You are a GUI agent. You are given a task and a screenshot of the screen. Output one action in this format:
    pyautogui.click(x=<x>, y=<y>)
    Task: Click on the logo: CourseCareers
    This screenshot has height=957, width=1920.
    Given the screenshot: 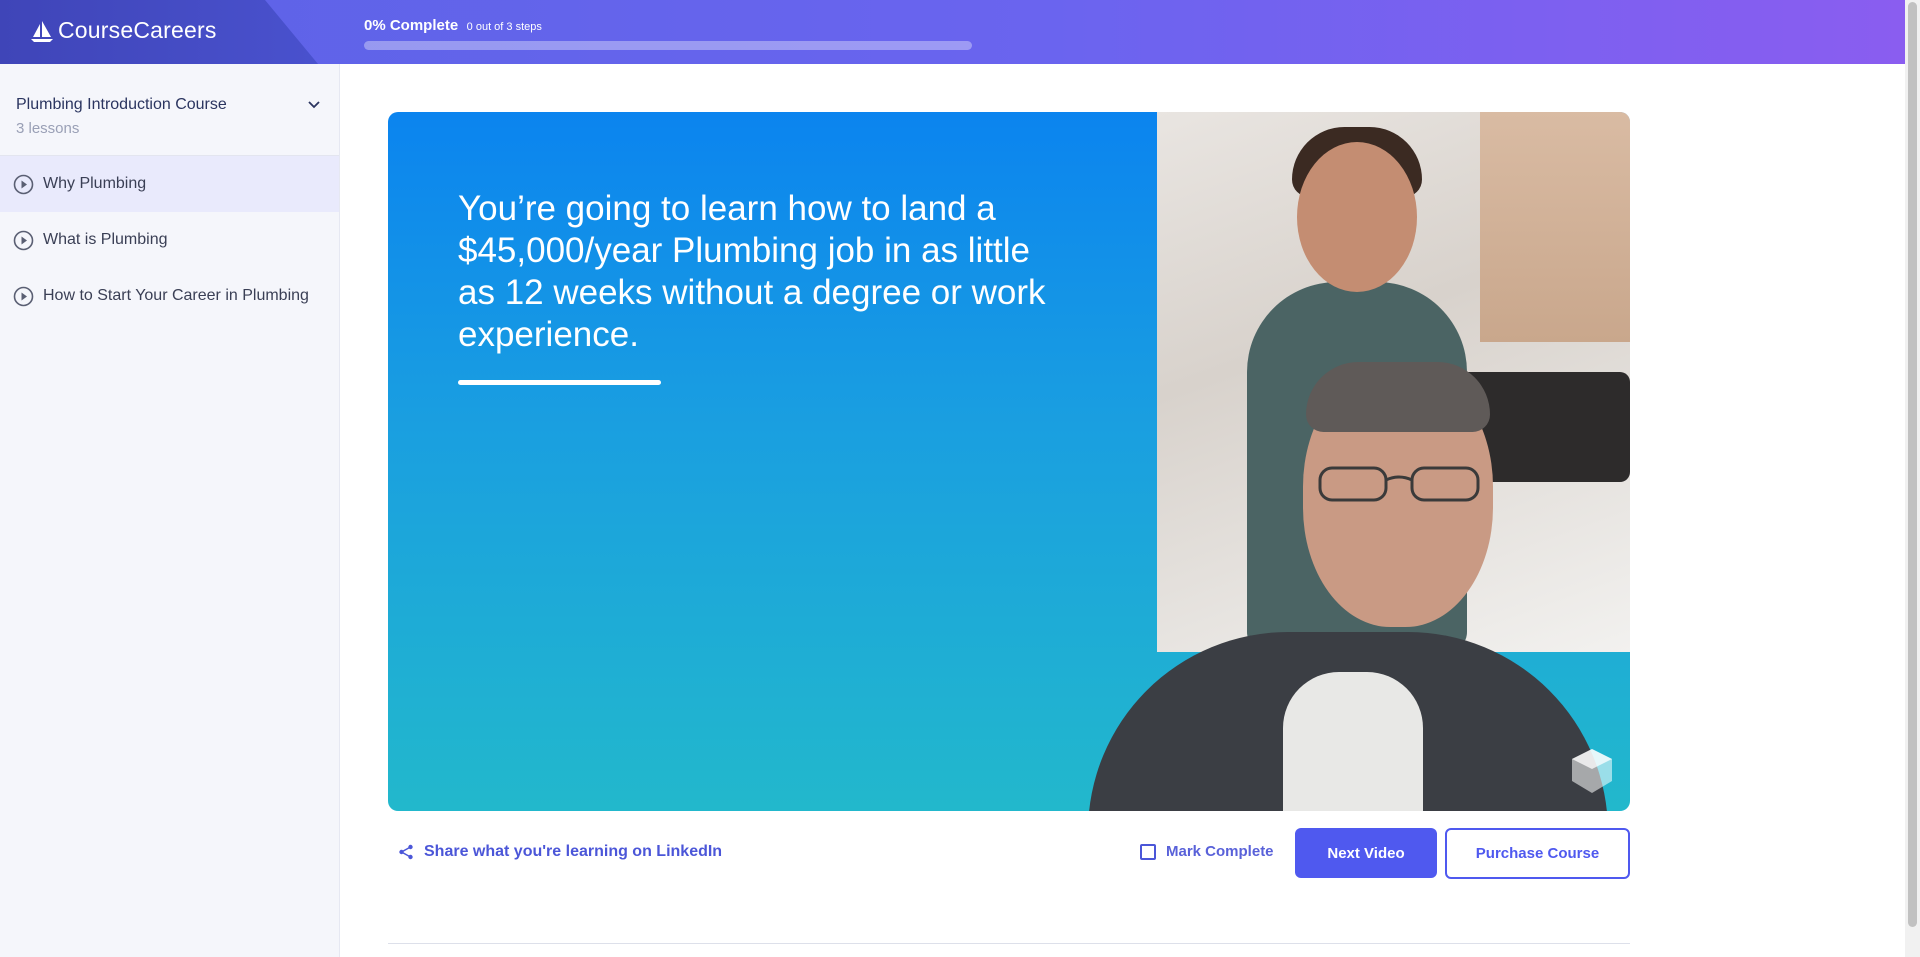 What is the action you would take?
    pyautogui.click(x=123, y=30)
    